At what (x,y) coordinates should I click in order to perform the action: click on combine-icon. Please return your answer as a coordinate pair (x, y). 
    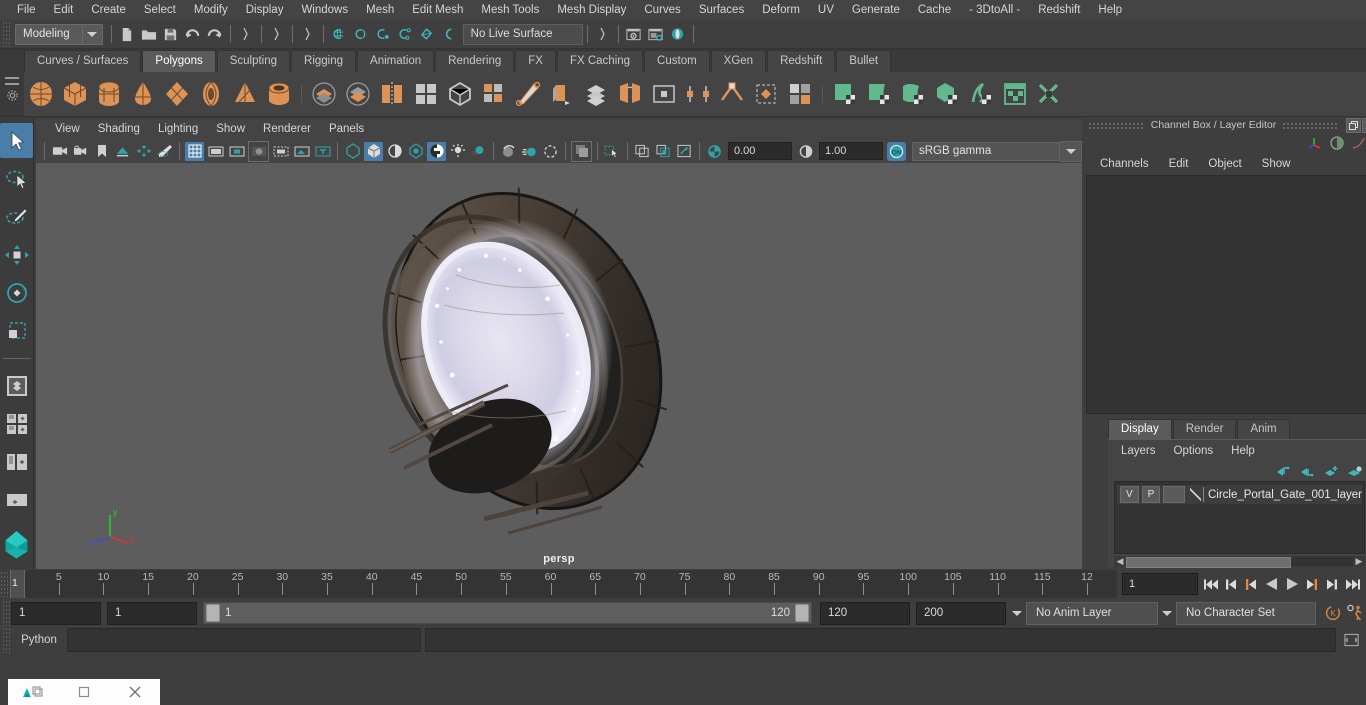
    Looking at the image, I should click on (426, 94).